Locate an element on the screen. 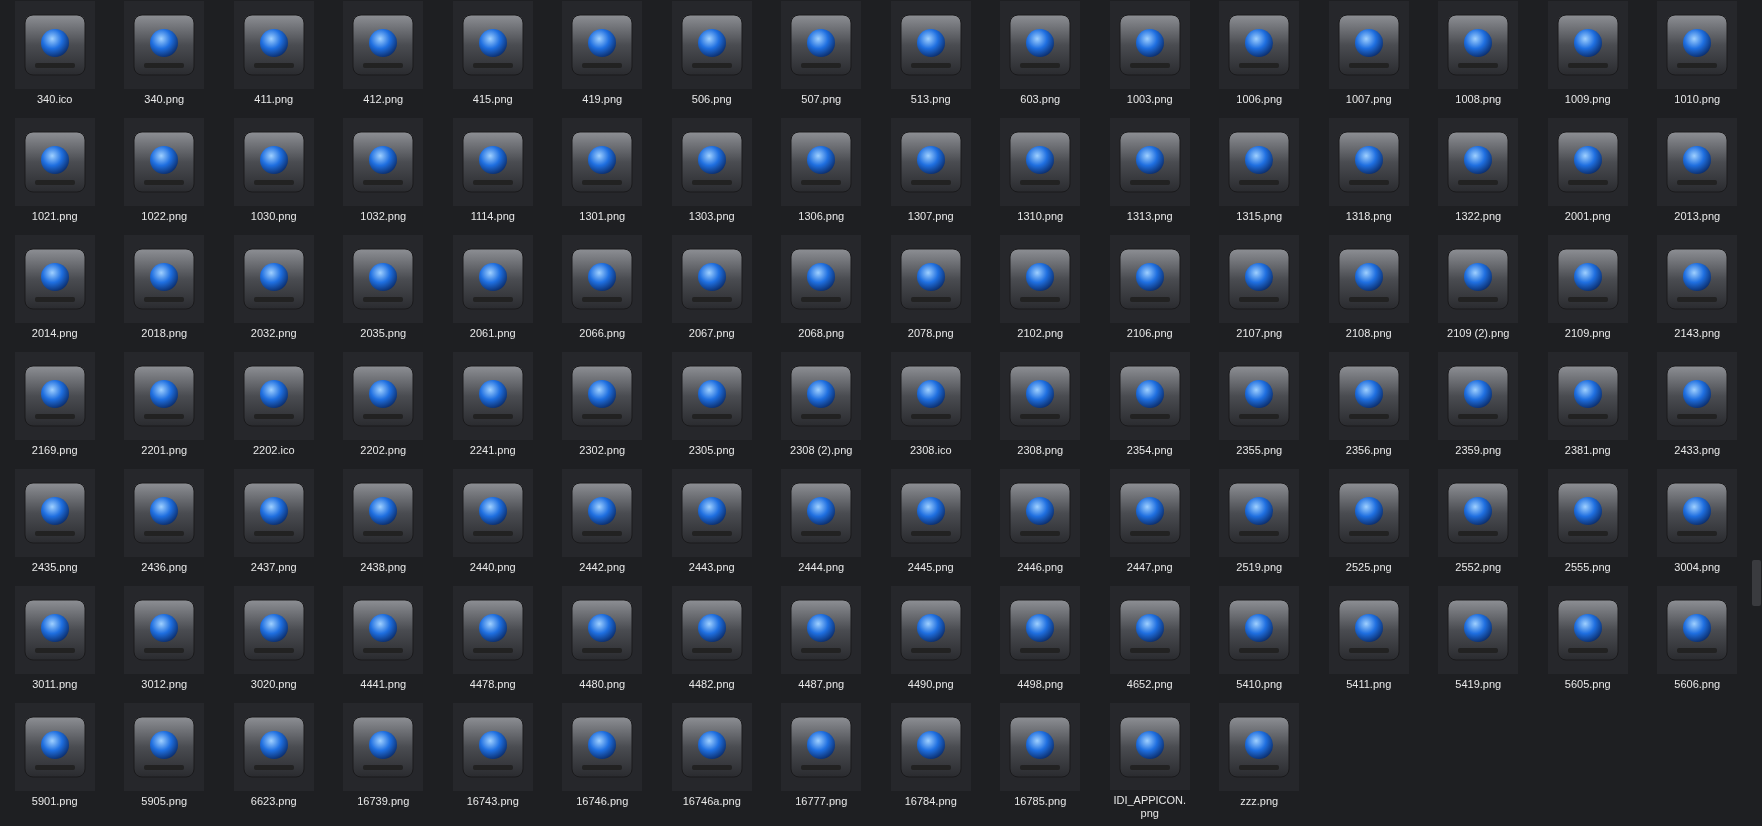  scrollbar is located at coordinates (1756, 583).